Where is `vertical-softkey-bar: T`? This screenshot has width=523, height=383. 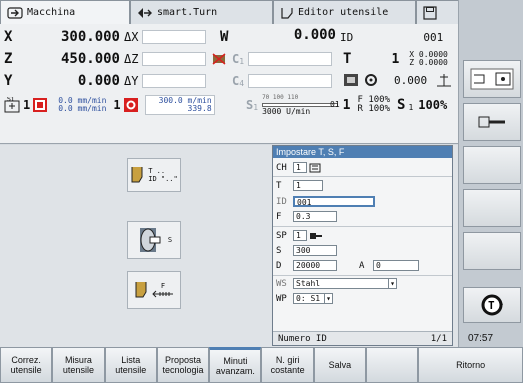 vertical-softkey-bar: T is located at coordinates (490, 191).